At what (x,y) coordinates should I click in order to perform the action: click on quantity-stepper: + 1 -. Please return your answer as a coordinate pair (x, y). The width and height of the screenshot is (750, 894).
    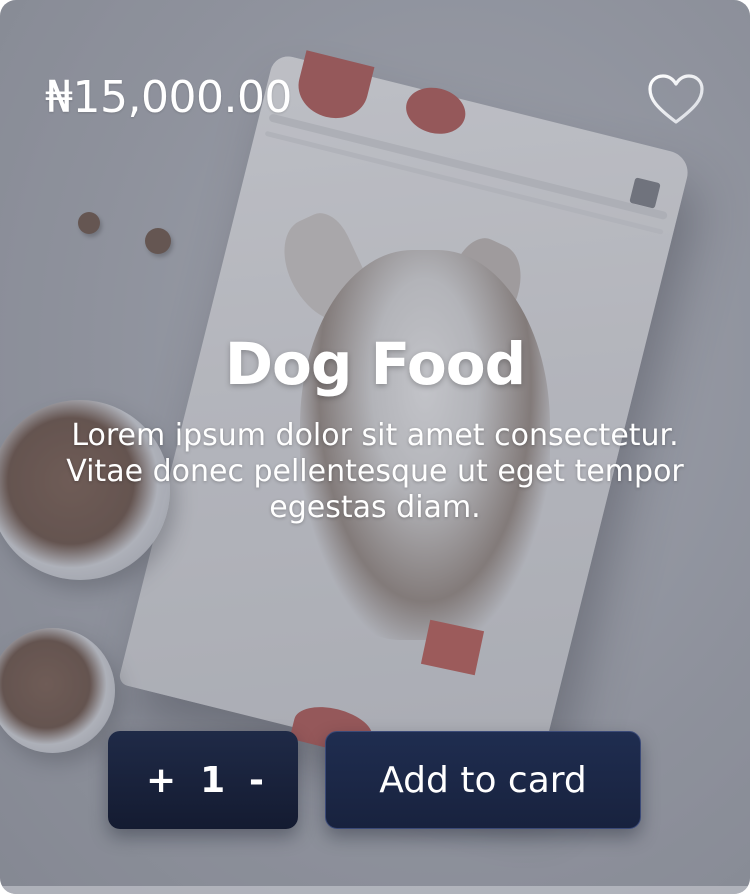
    Looking at the image, I should click on (203, 780).